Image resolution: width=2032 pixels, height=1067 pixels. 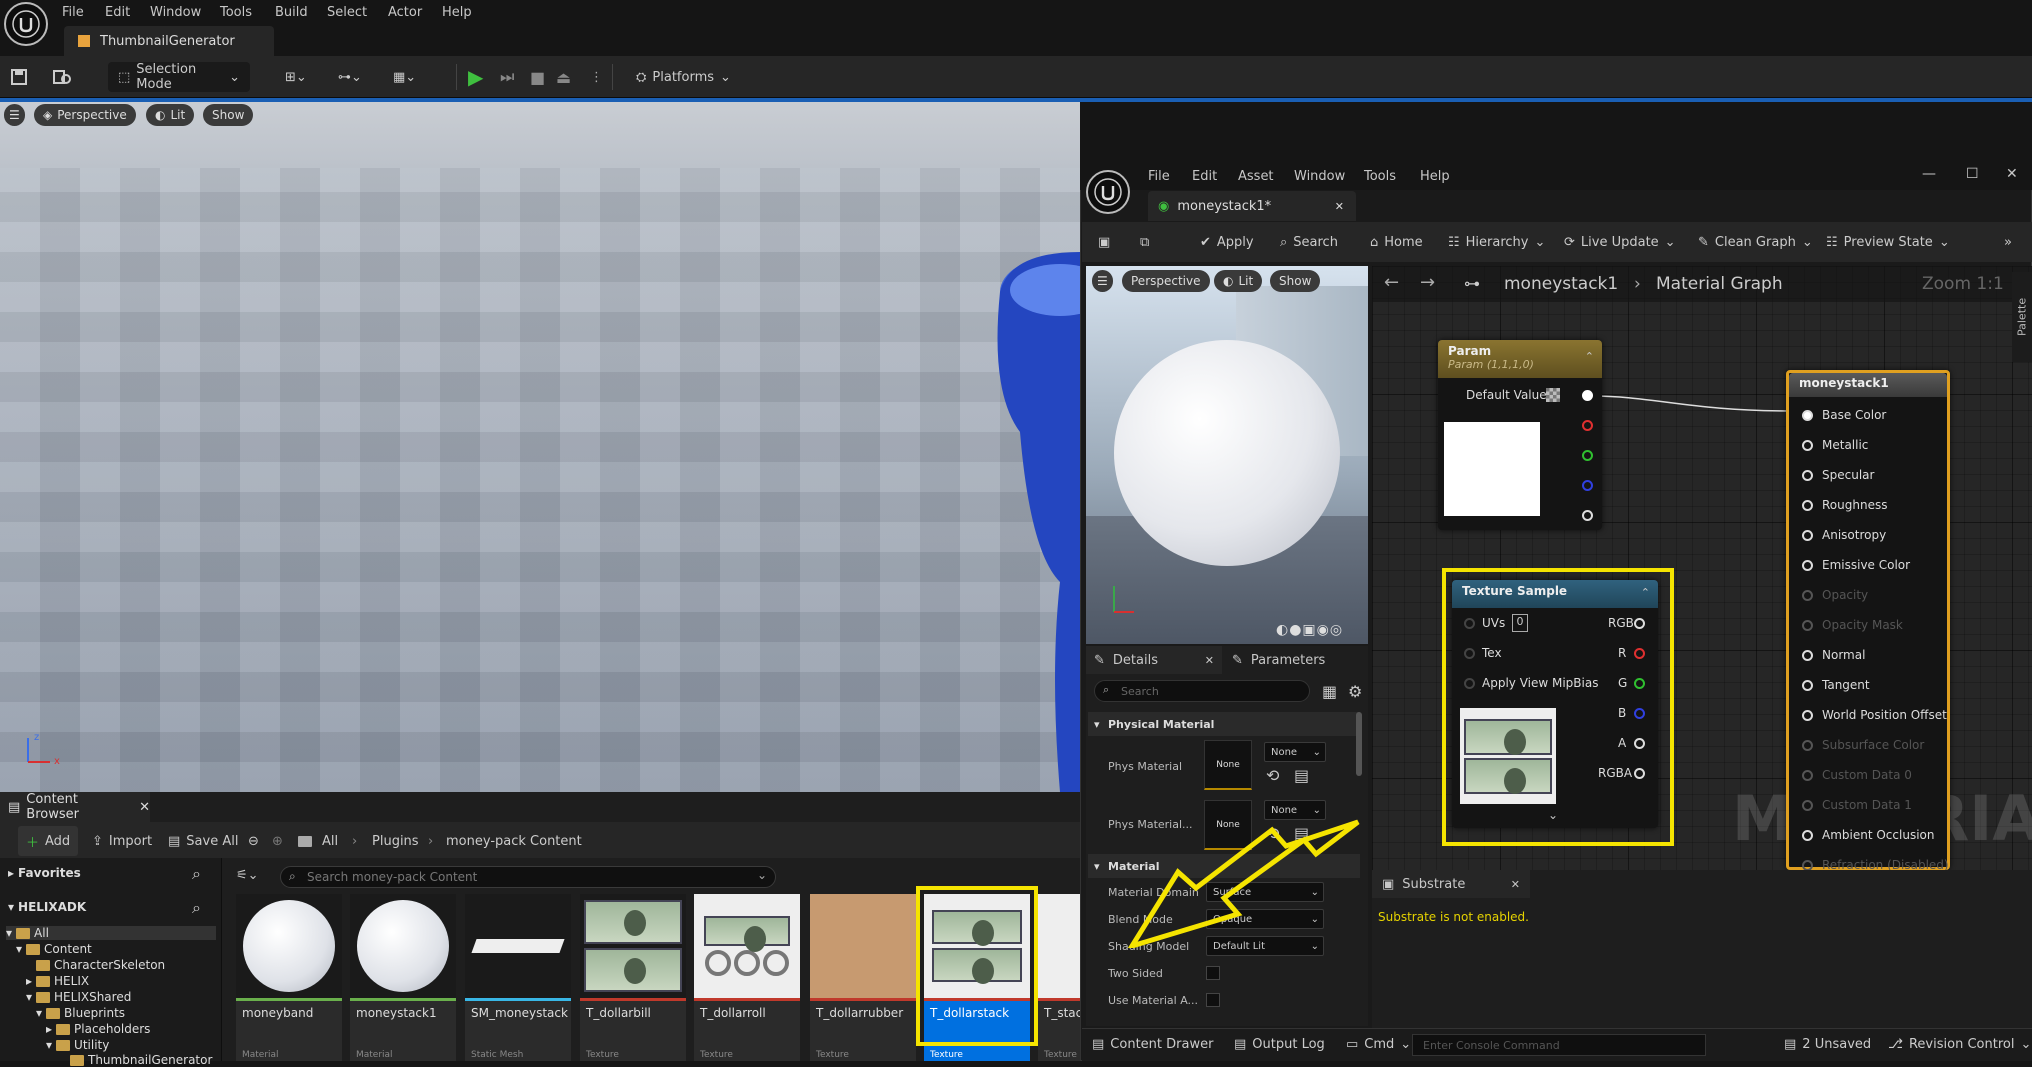 I want to click on use-material-checkbox, so click(x=1213, y=1000).